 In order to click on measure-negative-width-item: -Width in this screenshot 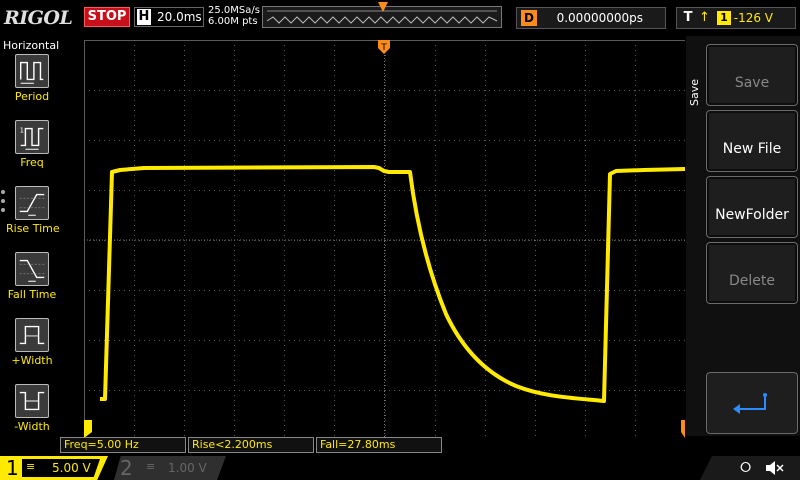, I will do `click(32, 416)`.